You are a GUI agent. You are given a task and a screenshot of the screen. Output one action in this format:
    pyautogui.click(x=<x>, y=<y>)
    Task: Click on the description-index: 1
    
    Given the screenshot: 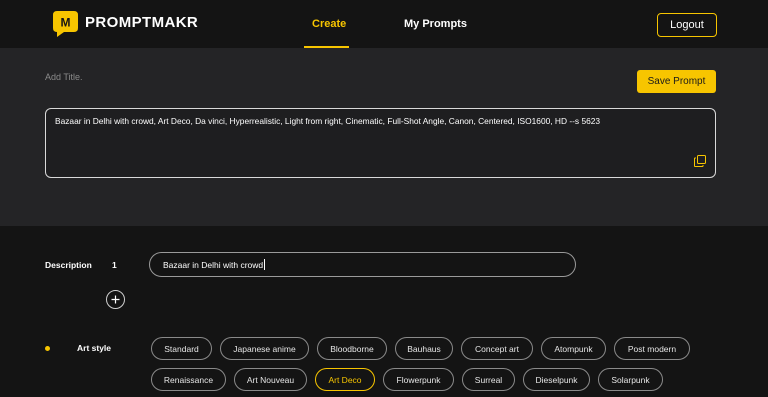 What is the action you would take?
    pyautogui.click(x=114, y=265)
    